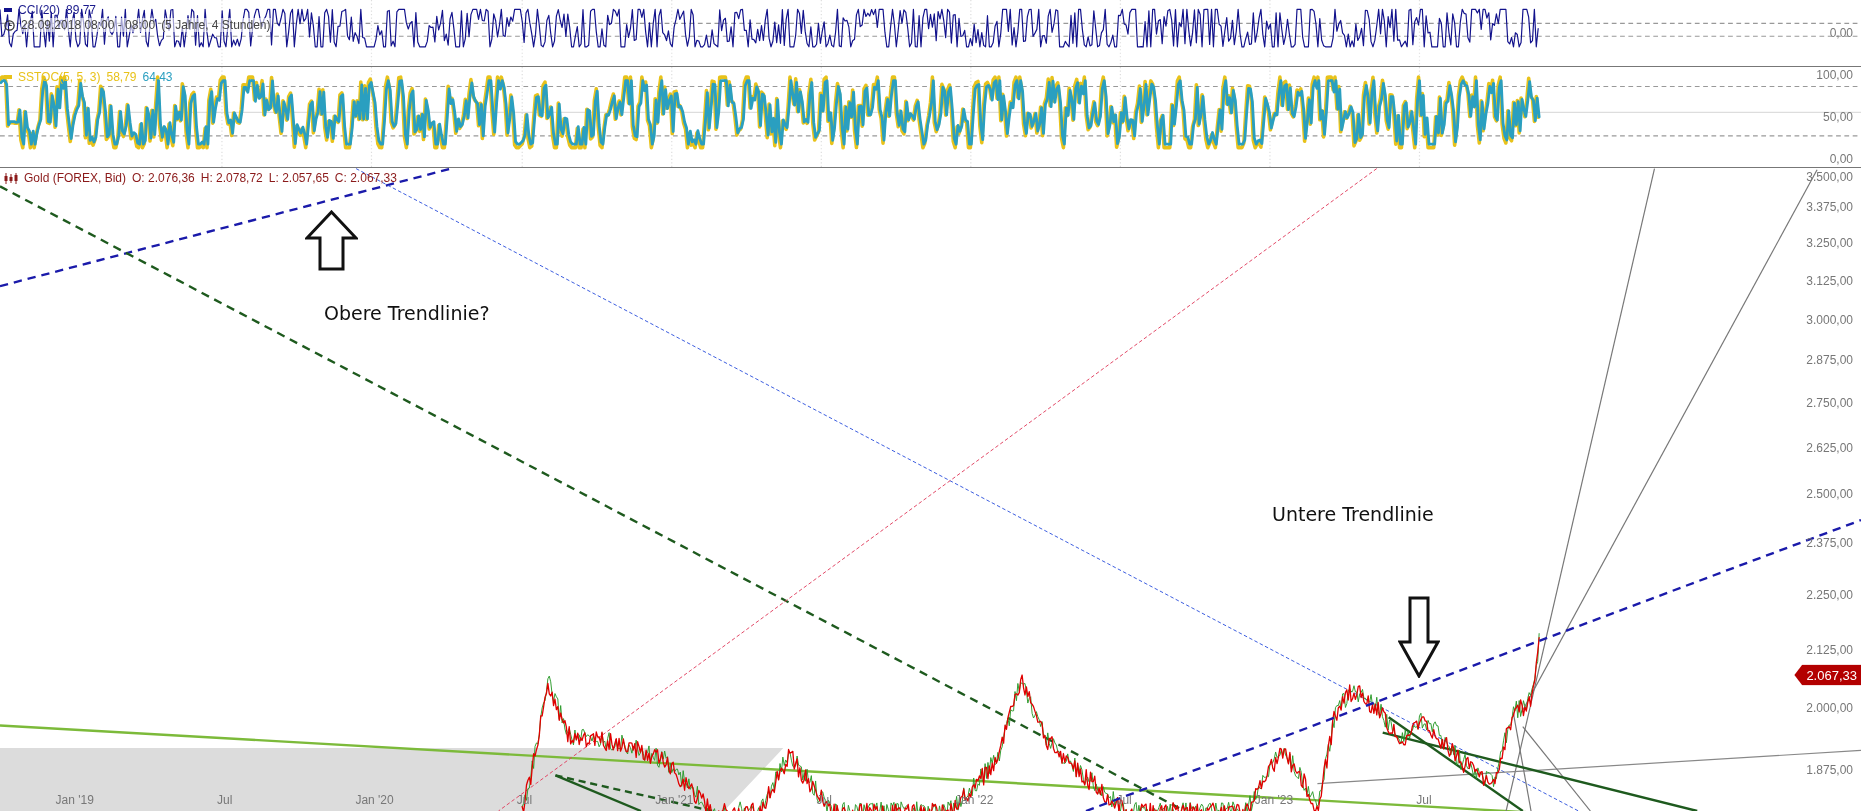 This screenshot has width=1861, height=811. I want to click on axis-label: 2.375,00, so click(1829, 543).